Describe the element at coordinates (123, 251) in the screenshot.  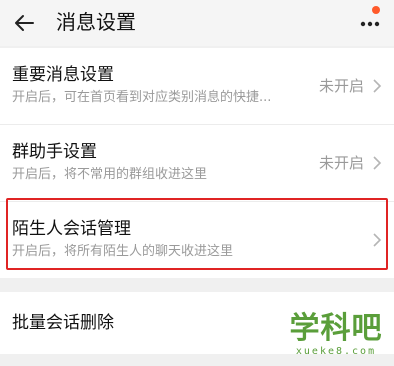
I see `setting-description: 开启后，将所有陌生人的聊天收进这里` at that location.